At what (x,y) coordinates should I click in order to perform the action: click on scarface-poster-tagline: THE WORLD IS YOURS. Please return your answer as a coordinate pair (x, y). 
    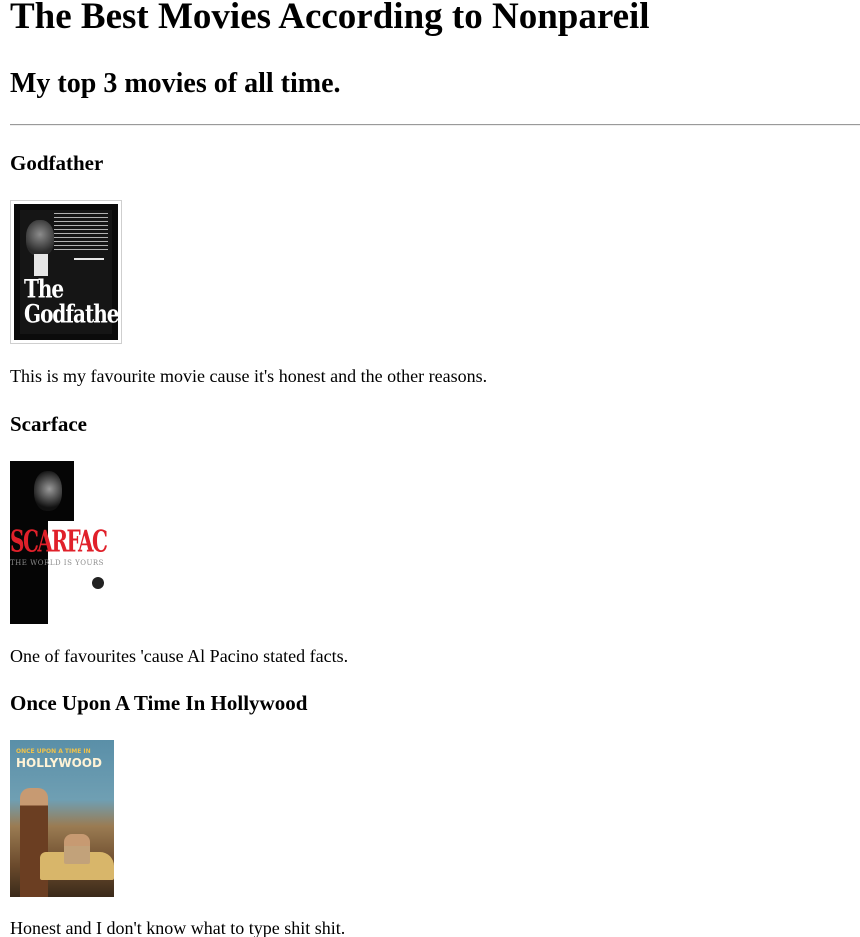
    Looking at the image, I should click on (57, 563).